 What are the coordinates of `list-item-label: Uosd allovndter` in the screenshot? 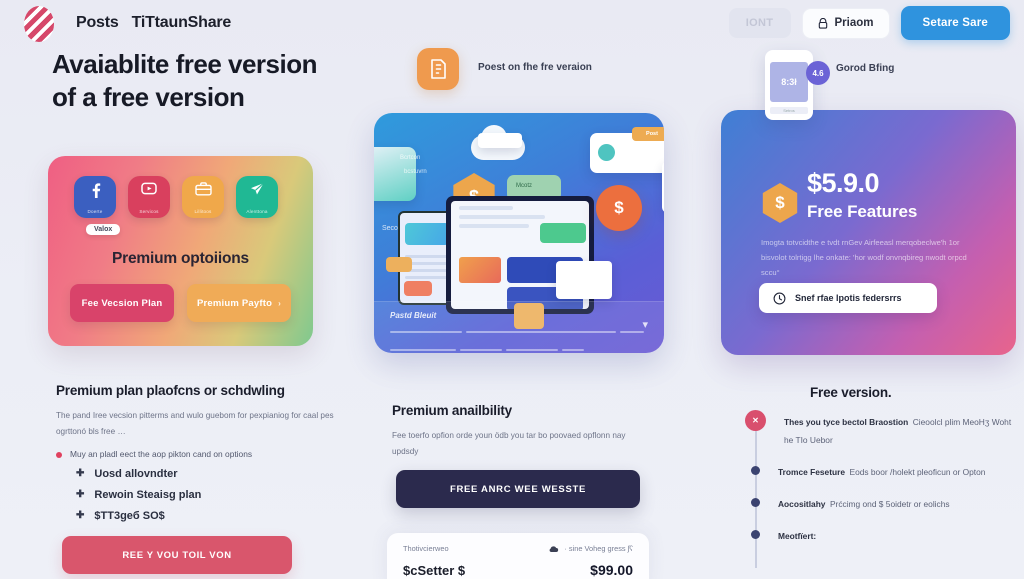 It's located at (136, 473).